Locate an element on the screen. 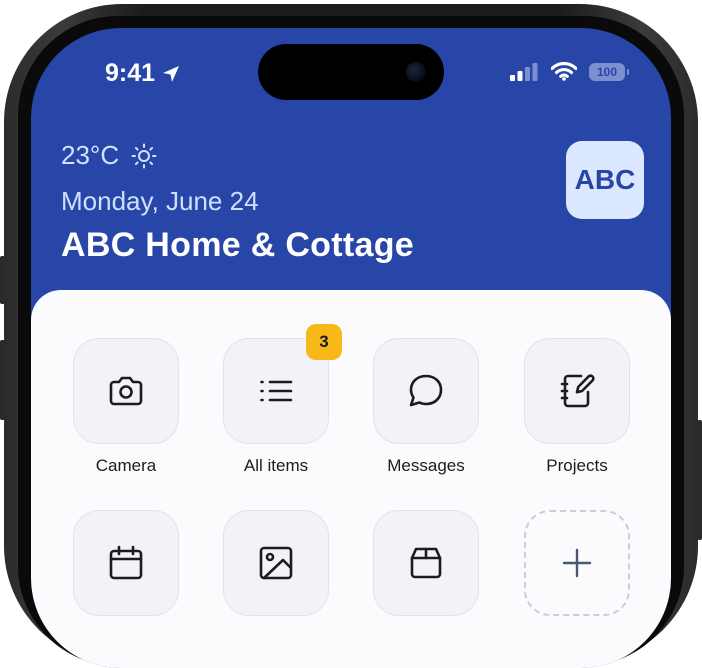  dynamic-island is located at coordinates (351, 72).